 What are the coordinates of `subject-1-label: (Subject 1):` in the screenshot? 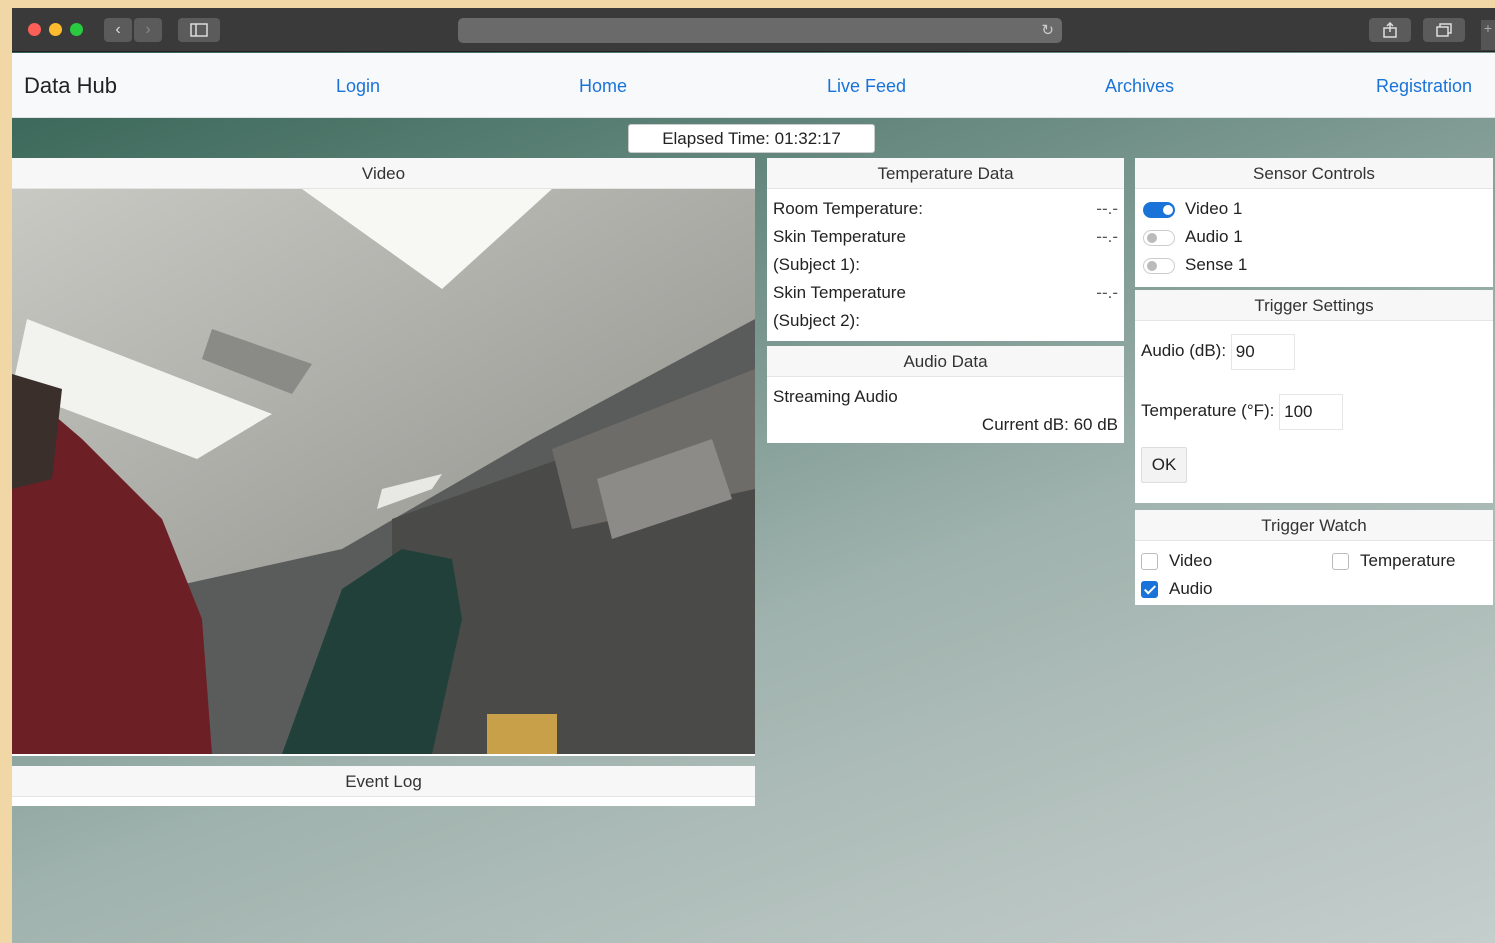 It's located at (816, 264).